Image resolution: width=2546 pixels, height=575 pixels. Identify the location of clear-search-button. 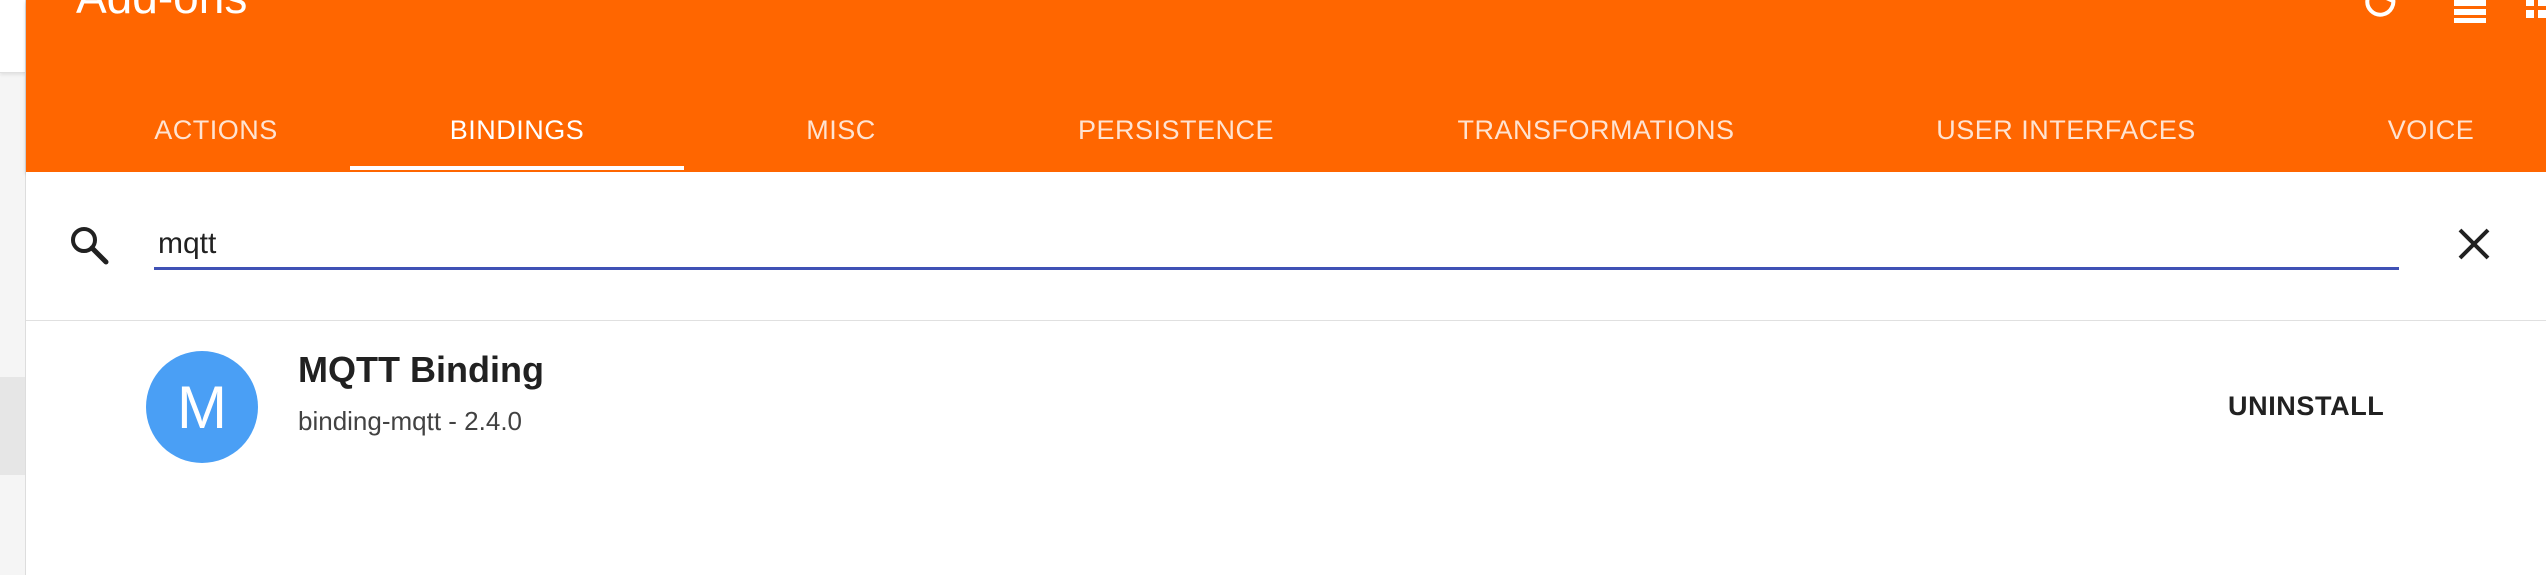
(2474, 246).